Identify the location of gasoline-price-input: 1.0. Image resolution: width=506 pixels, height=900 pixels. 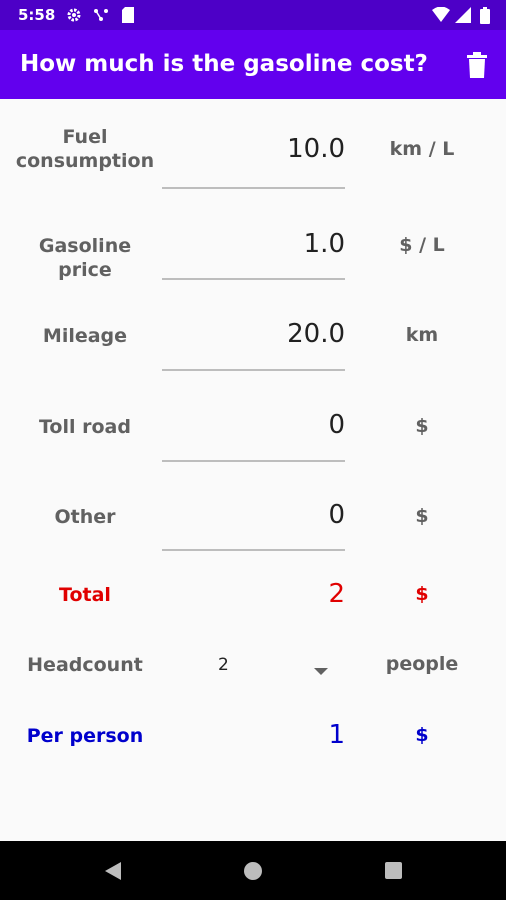
(253, 244).